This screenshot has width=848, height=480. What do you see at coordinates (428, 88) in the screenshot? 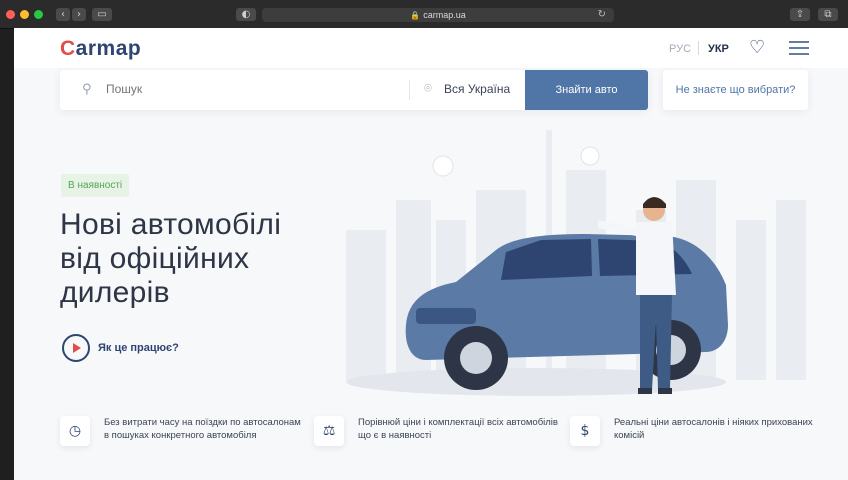
I see `location-pin-icon: ⌾` at bounding box center [428, 88].